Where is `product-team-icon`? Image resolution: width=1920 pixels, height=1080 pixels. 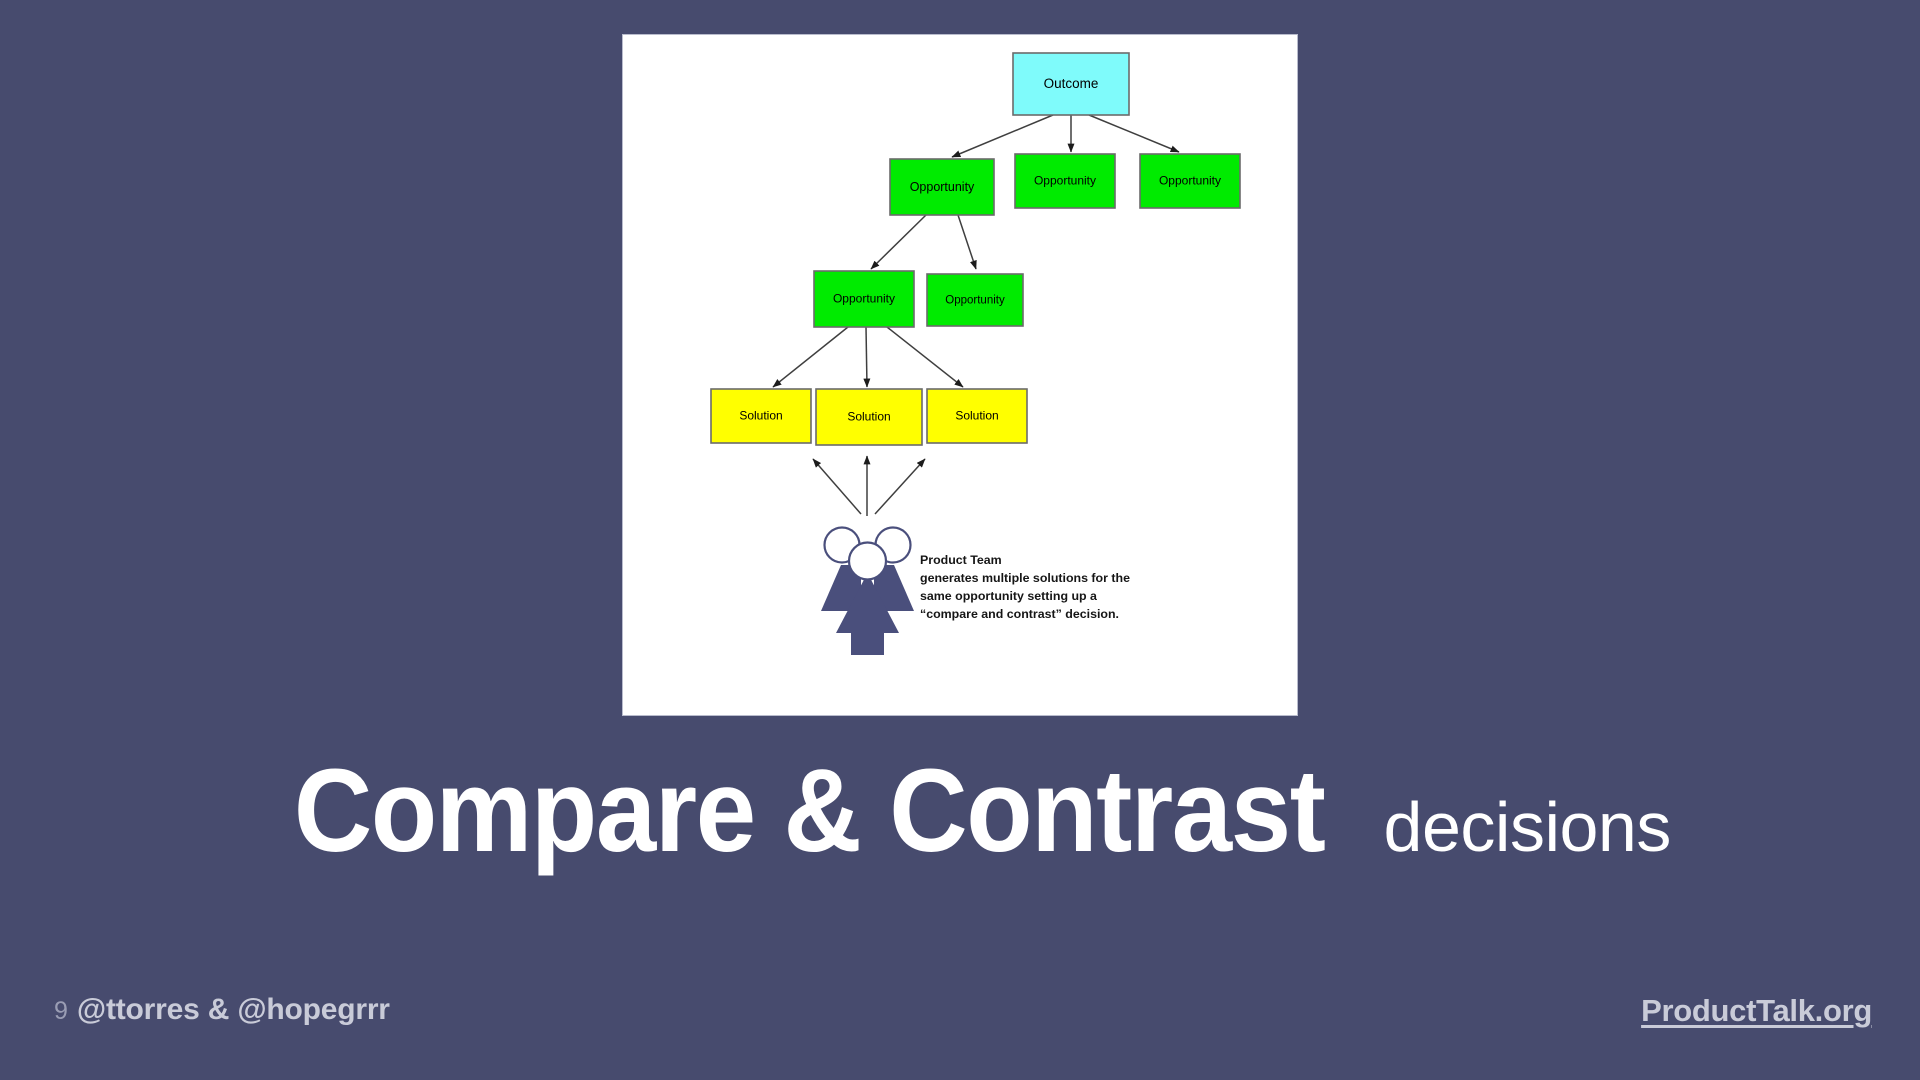
product-team-icon is located at coordinates (867, 590).